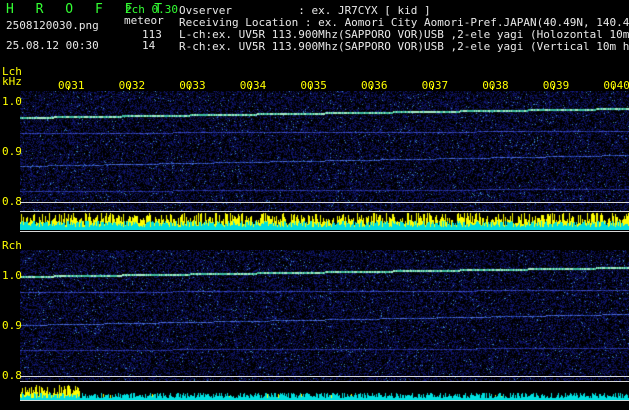  What do you see at coordinates (435, 85) in the screenshot?
I see `time-tick-label: 0037` at bounding box center [435, 85].